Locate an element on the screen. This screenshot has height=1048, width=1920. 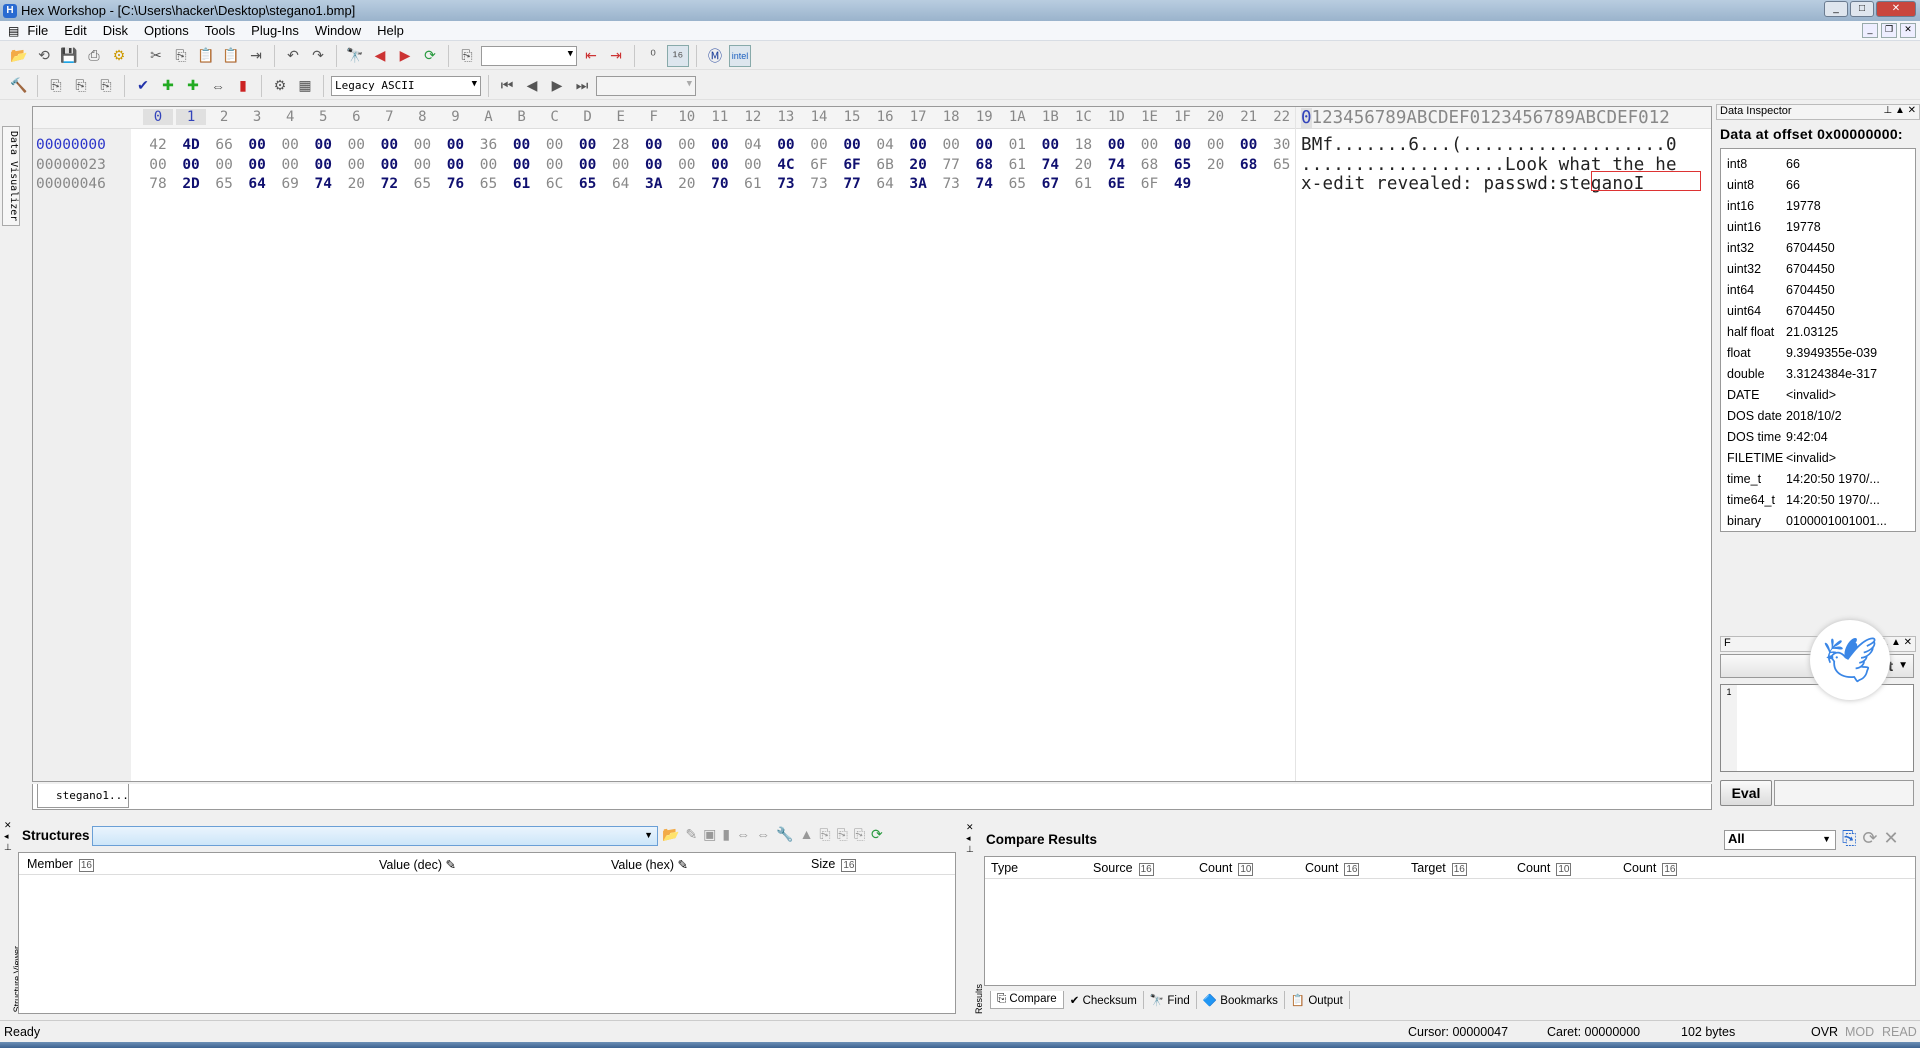
close-structure-icon: ▮ is located at coordinates (726, 834).